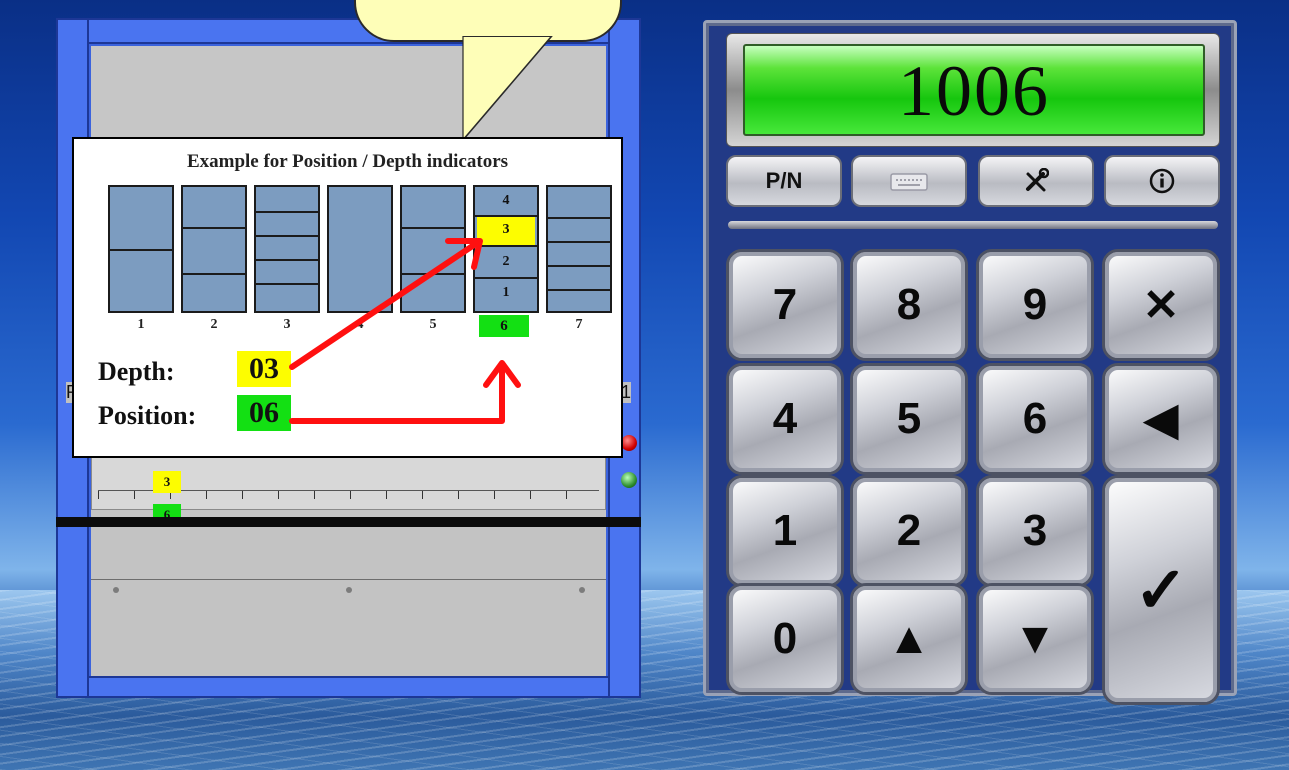 This screenshot has height=770, width=1289. What do you see at coordinates (629, 480) in the screenshot?
I see `green-lamp-icon` at bounding box center [629, 480].